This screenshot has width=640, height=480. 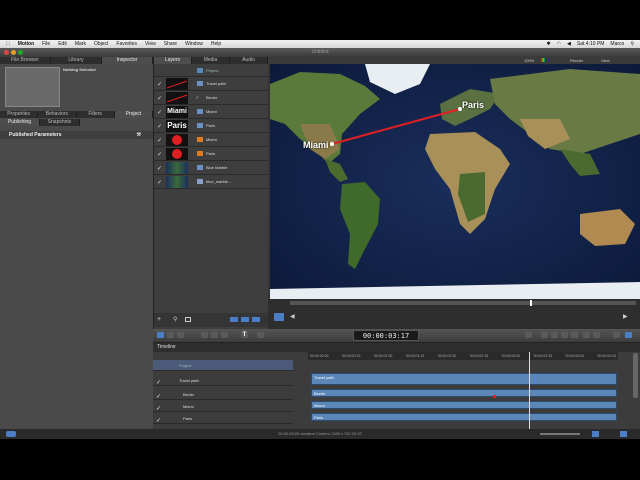 I want to click on share-icon, so click(x=596, y=335).